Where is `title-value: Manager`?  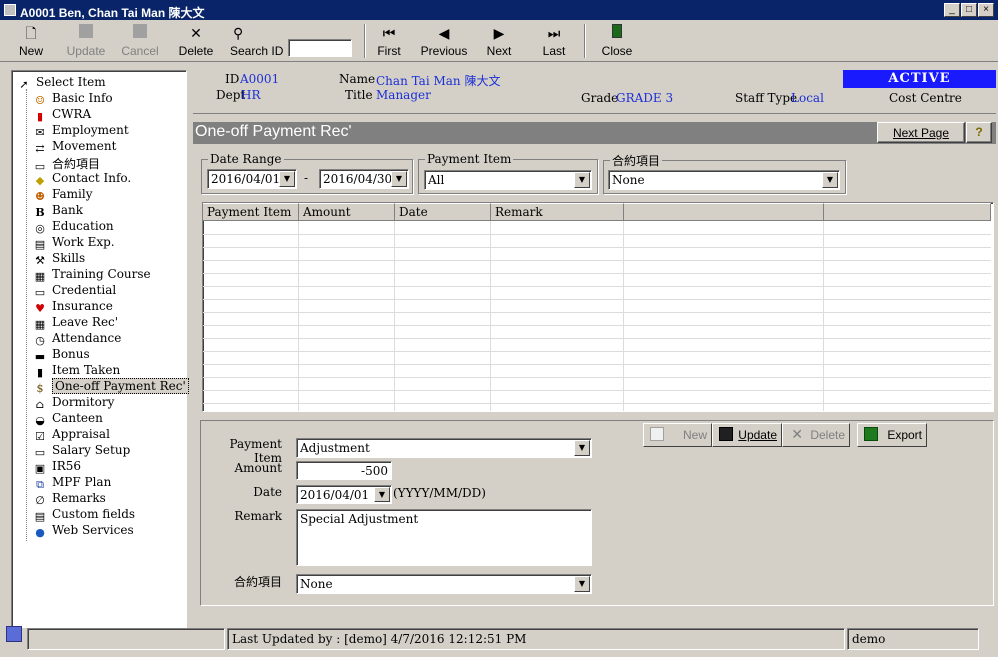 title-value: Manager is located at coordinates (403, 95).